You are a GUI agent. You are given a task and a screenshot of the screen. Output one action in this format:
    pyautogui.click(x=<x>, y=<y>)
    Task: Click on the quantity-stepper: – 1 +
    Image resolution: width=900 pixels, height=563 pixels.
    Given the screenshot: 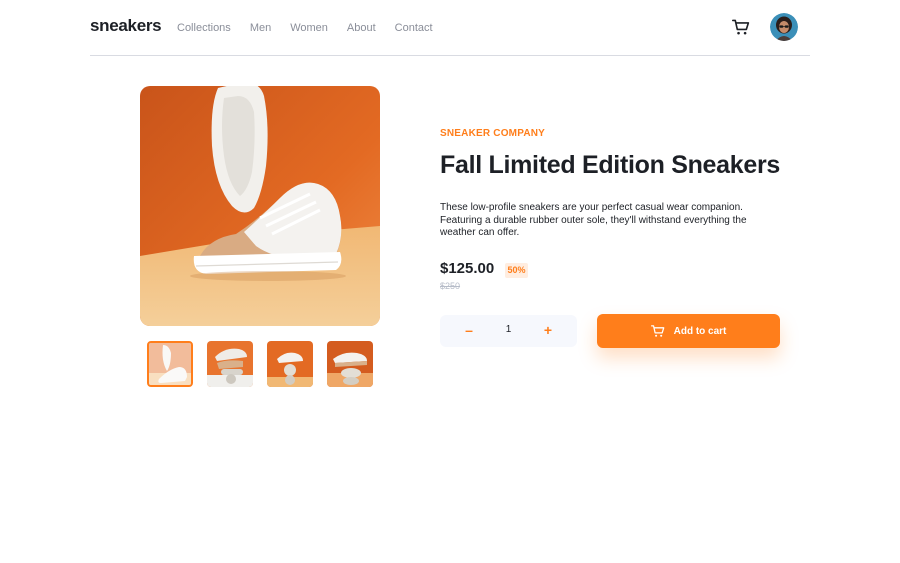 What is the action you would take?
    pyautogui.click(x=508, y=331)
    